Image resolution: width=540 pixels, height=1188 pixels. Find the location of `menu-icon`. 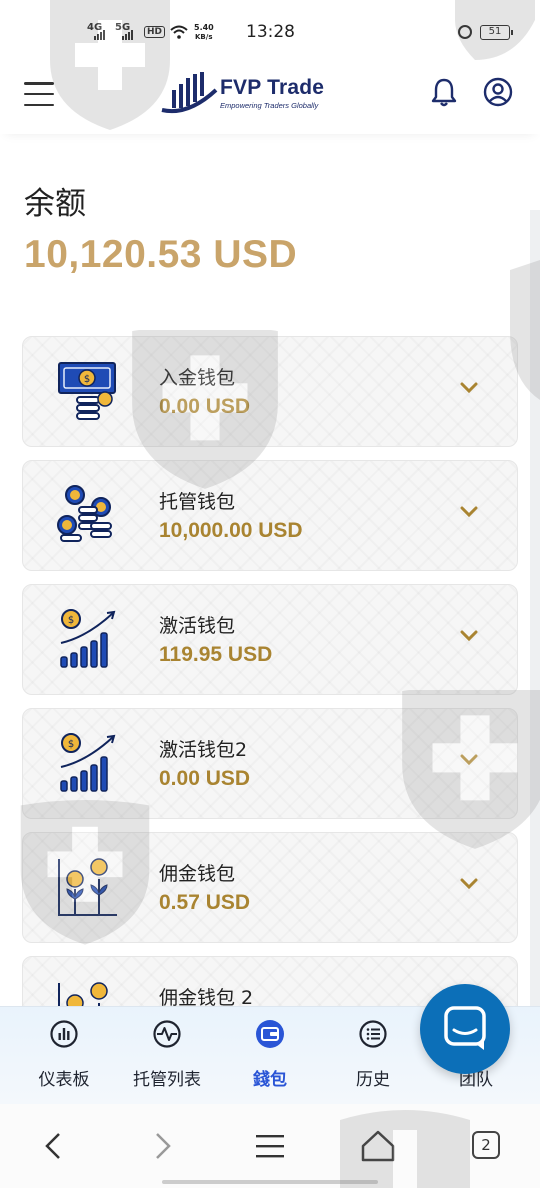

menu-icon is located at coordinates (39, 94).